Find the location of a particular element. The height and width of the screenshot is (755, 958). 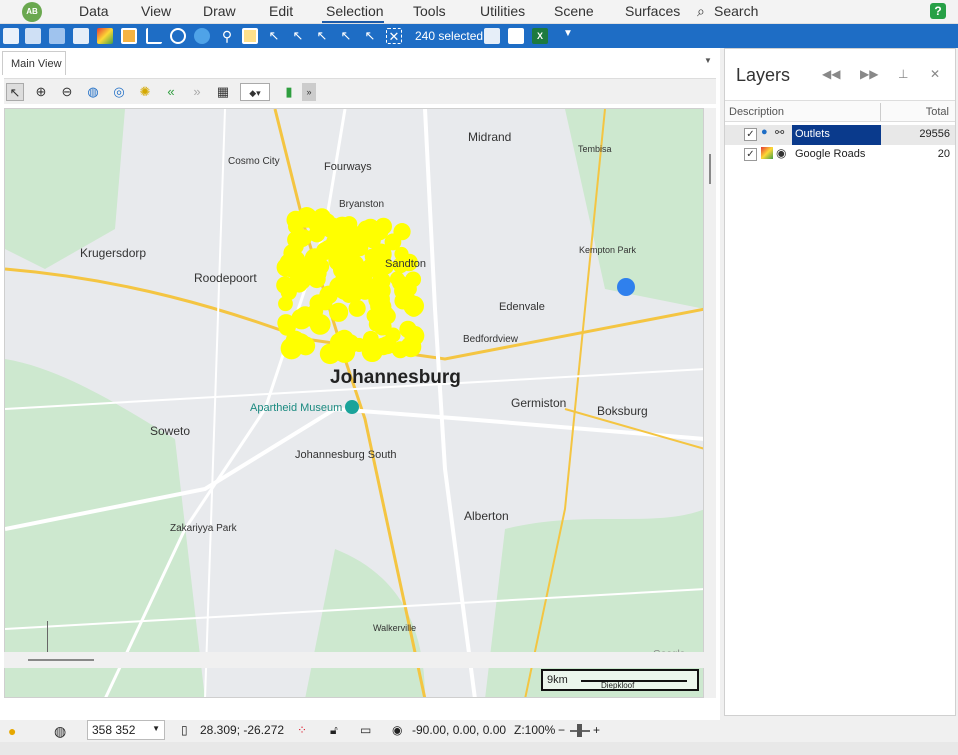

place-label-alberton: Alberton is located at coordinates (486, 516).